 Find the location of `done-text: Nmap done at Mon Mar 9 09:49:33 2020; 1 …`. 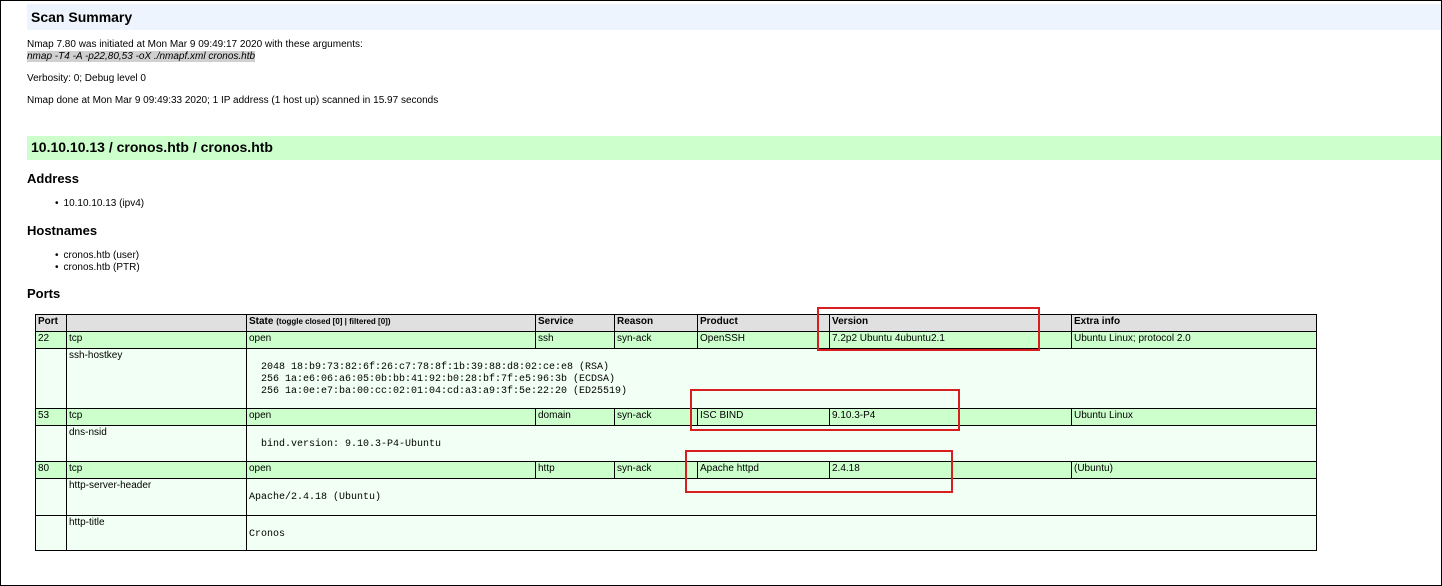

done-text: Nmap done at Mon Mar 9 09:49:33 2020; 1 … is located at coordinates (233, 100).